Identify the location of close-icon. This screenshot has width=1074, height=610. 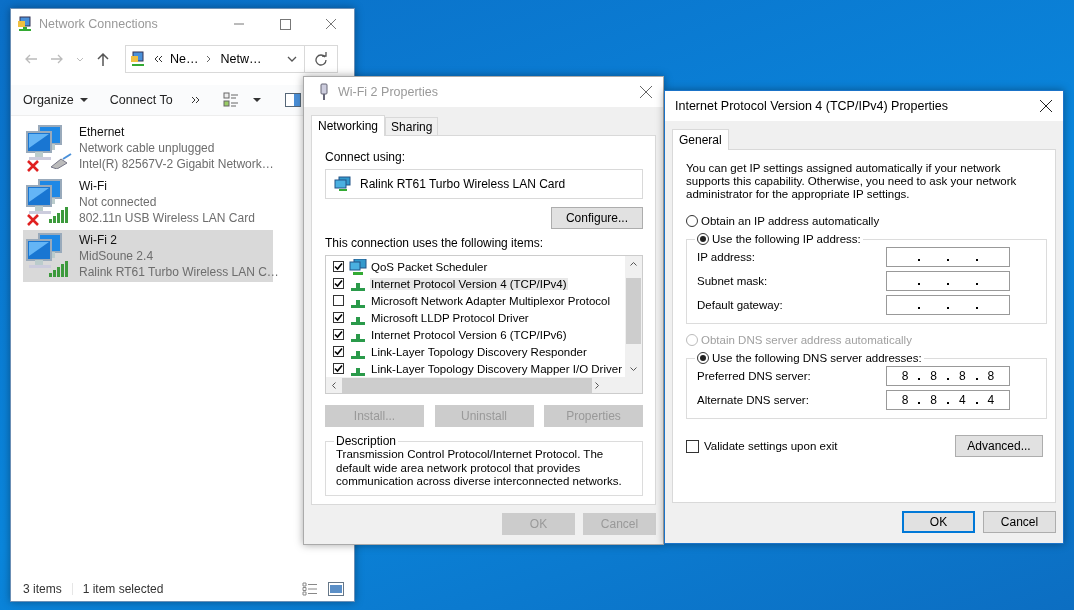
(1046, 106).